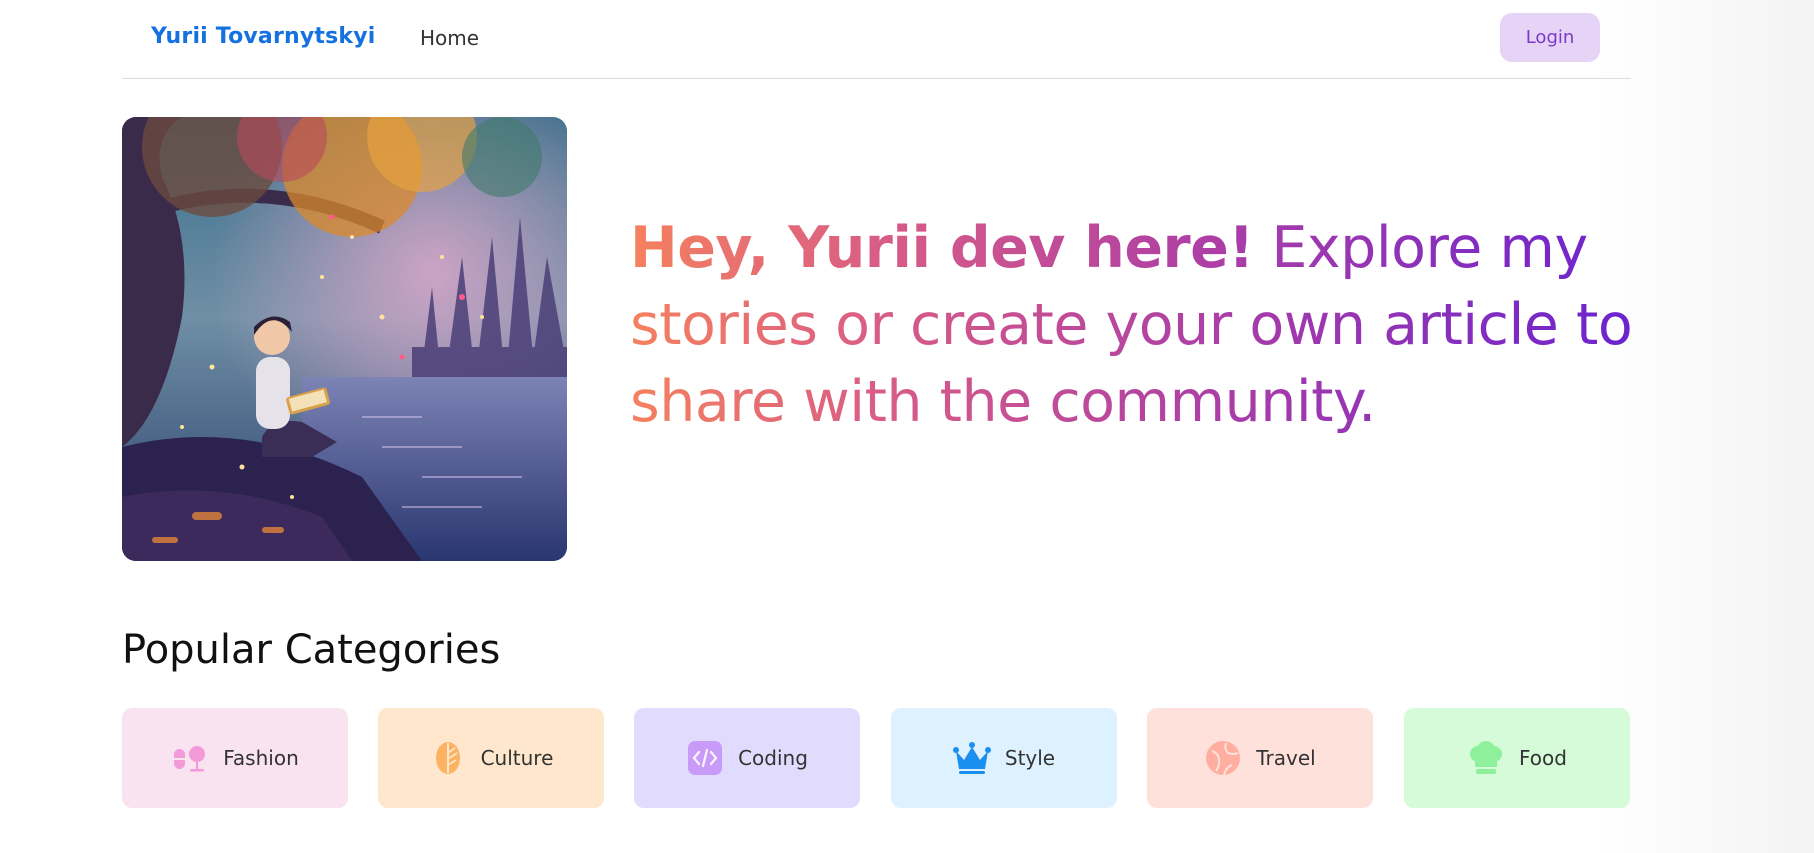  Describe the element at coordinates (263, 36) in the screenshot. I see `brand-logo: Yurii Tovarnytskyi` at that location.